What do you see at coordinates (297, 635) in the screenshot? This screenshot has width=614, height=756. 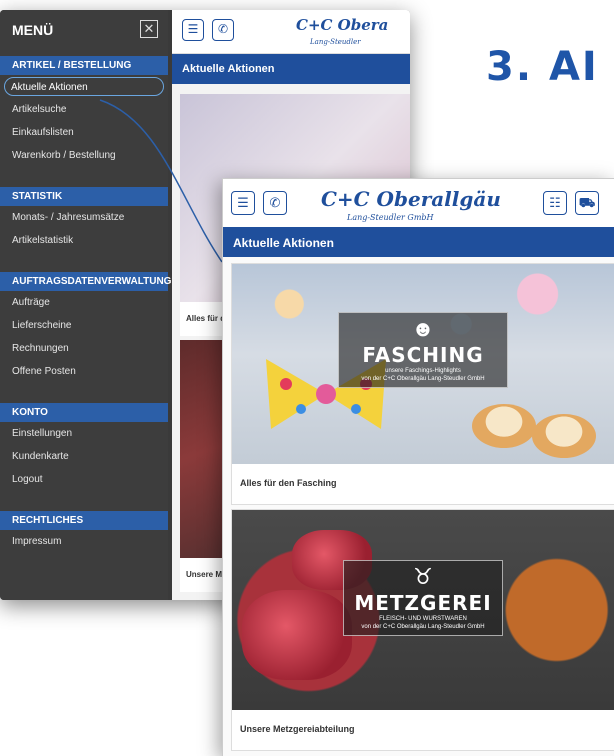 I see `meat-decoration` at bounding box center [297, 635].